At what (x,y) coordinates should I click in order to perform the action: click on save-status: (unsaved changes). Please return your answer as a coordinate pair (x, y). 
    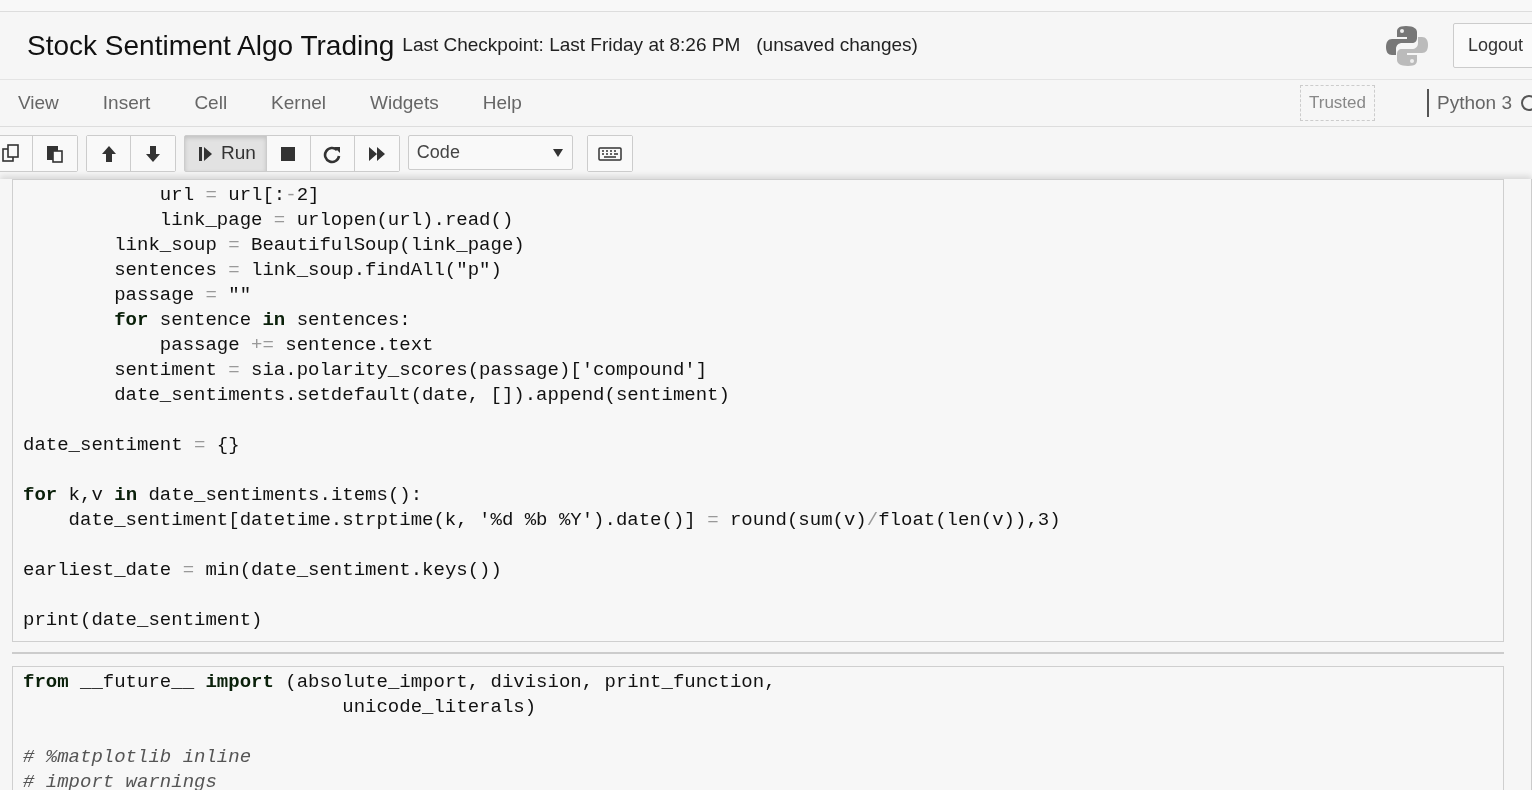
    Looking at the image, I should click on (837, 45).